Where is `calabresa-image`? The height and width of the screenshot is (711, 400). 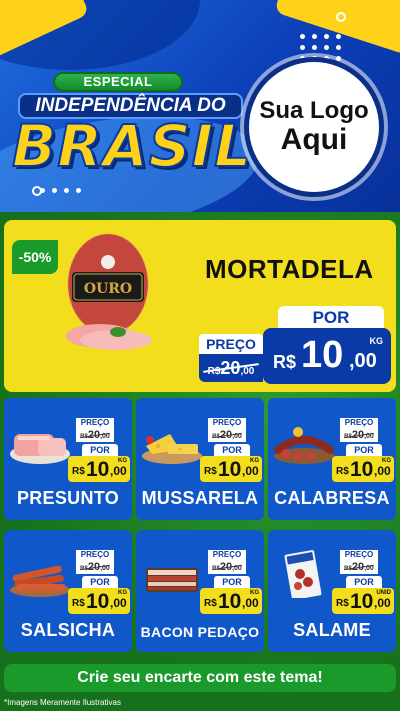 calabresa-image is located at coordinates (304, 445).